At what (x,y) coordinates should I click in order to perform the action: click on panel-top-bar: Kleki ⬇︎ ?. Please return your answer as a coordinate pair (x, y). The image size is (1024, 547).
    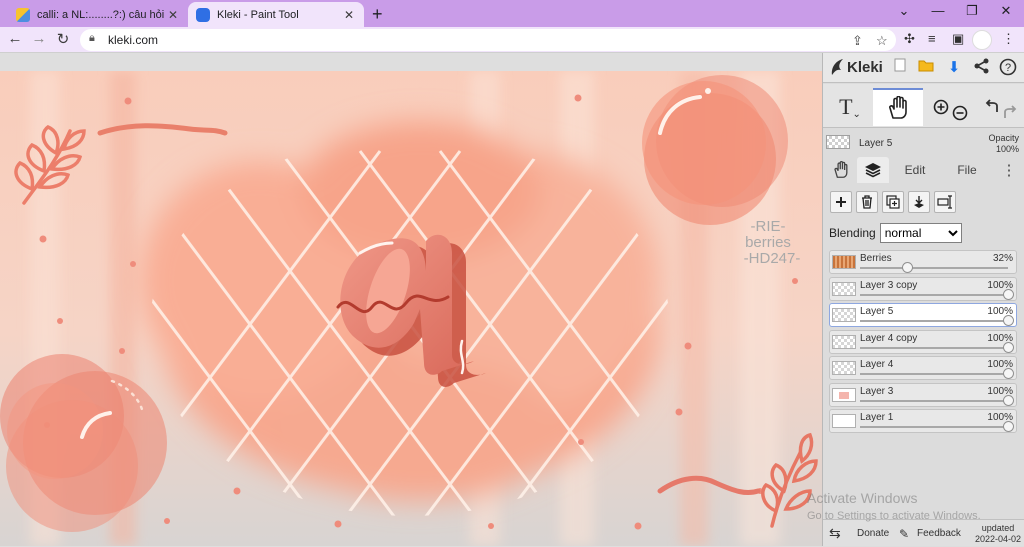
    Looking at the image, I should click on (923, 68).